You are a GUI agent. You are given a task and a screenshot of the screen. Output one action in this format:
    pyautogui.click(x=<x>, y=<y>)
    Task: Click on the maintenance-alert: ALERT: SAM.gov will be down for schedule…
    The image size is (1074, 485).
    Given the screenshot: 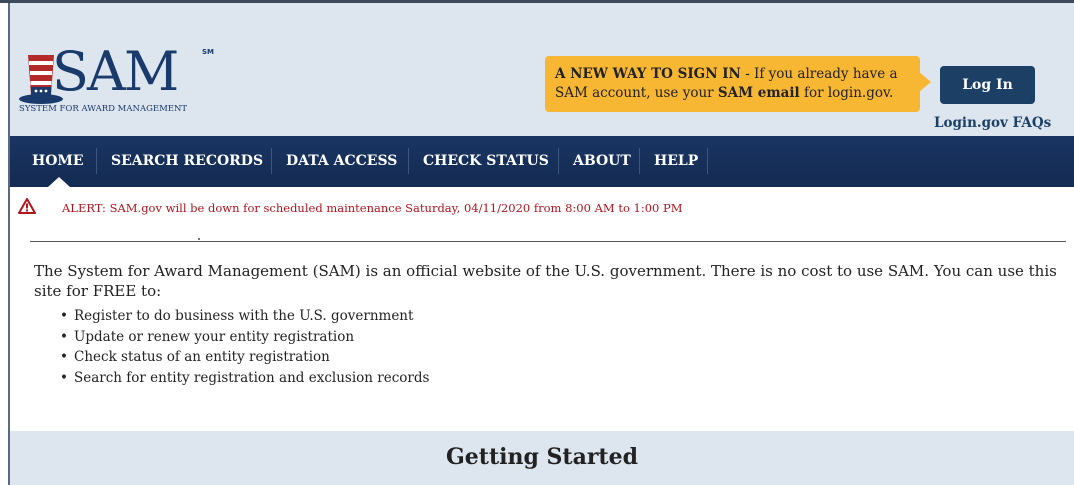 What is the action you would take?
    pyautogui.click(x=543, y=208)
    